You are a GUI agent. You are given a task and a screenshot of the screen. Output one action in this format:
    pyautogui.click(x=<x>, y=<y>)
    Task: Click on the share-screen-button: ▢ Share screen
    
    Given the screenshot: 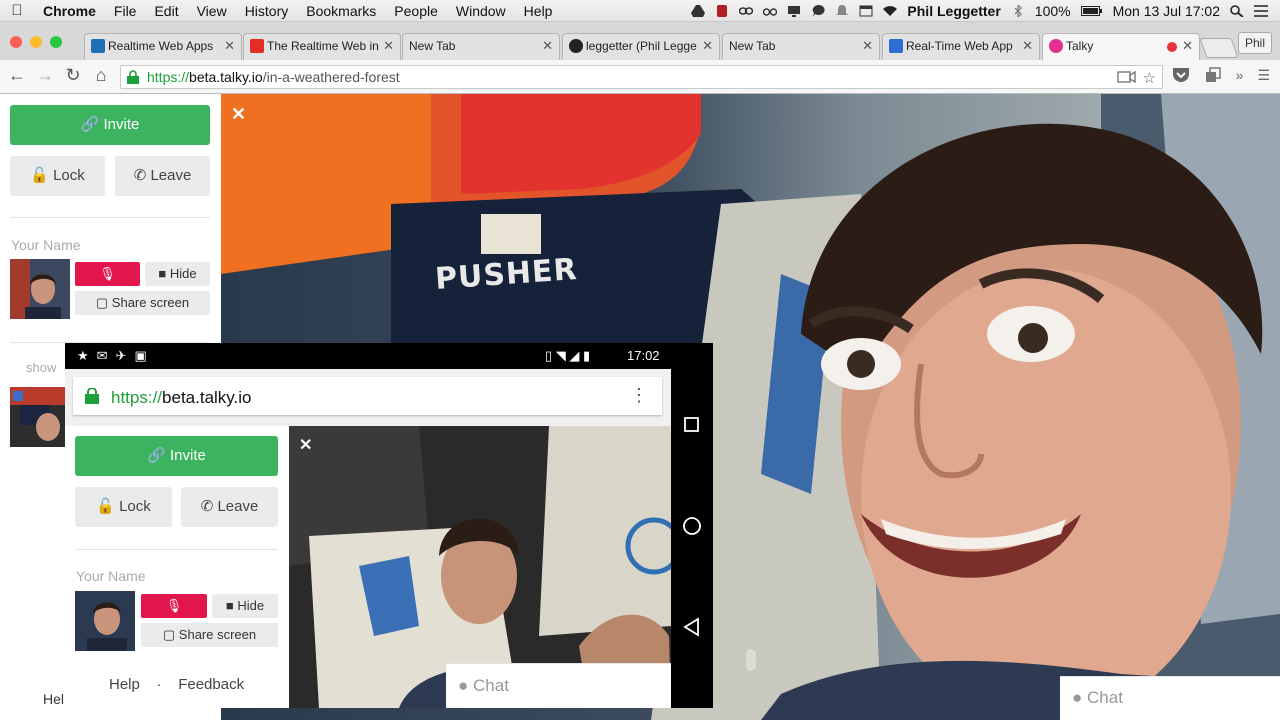 What is the action you would take?
    pyautogui.click(x=142, y=303)
    